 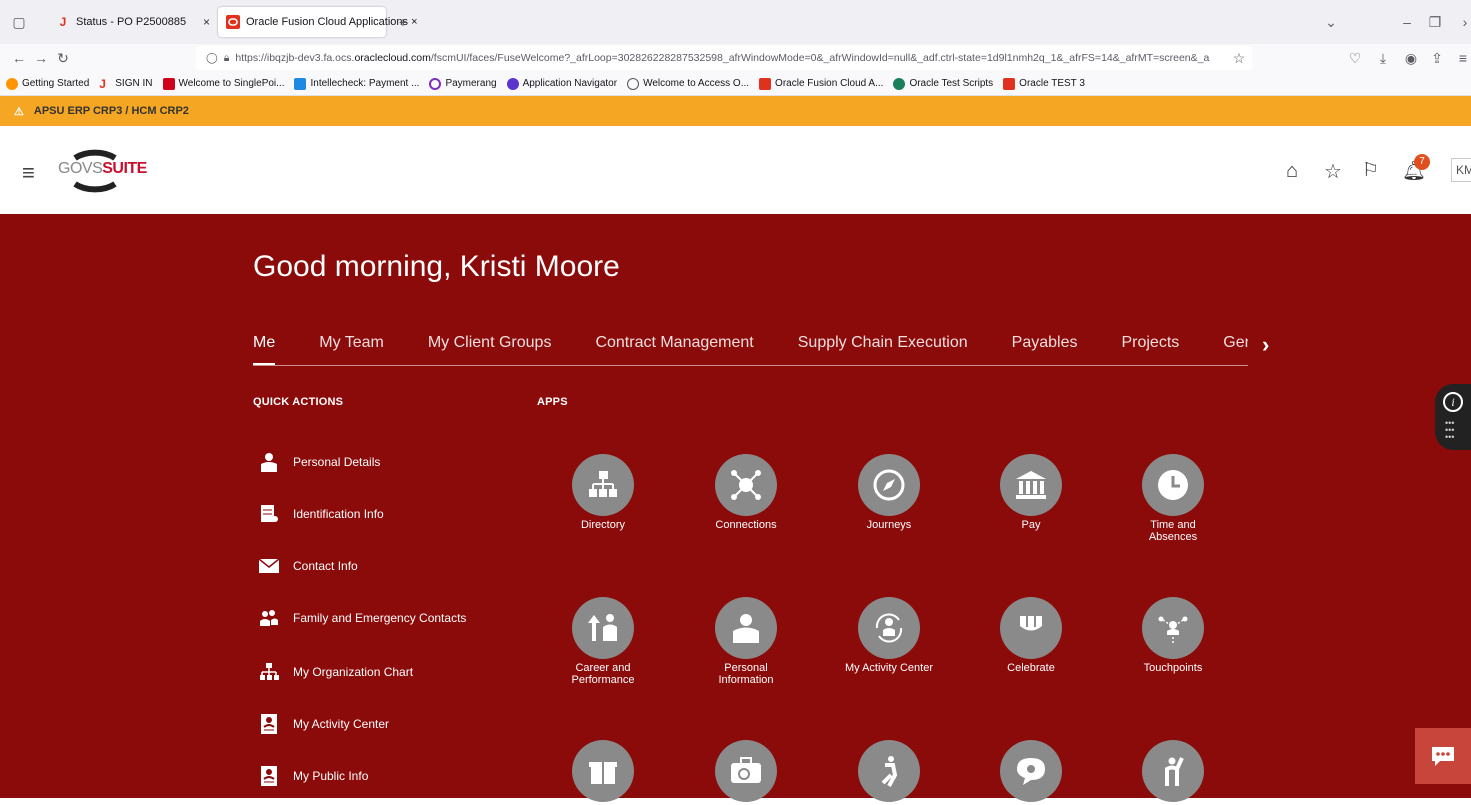 What do you see at coordinates (746, 641) in the screenshot?
I see `app-personal-information: Personal Information` at bounding box center [746, 641].